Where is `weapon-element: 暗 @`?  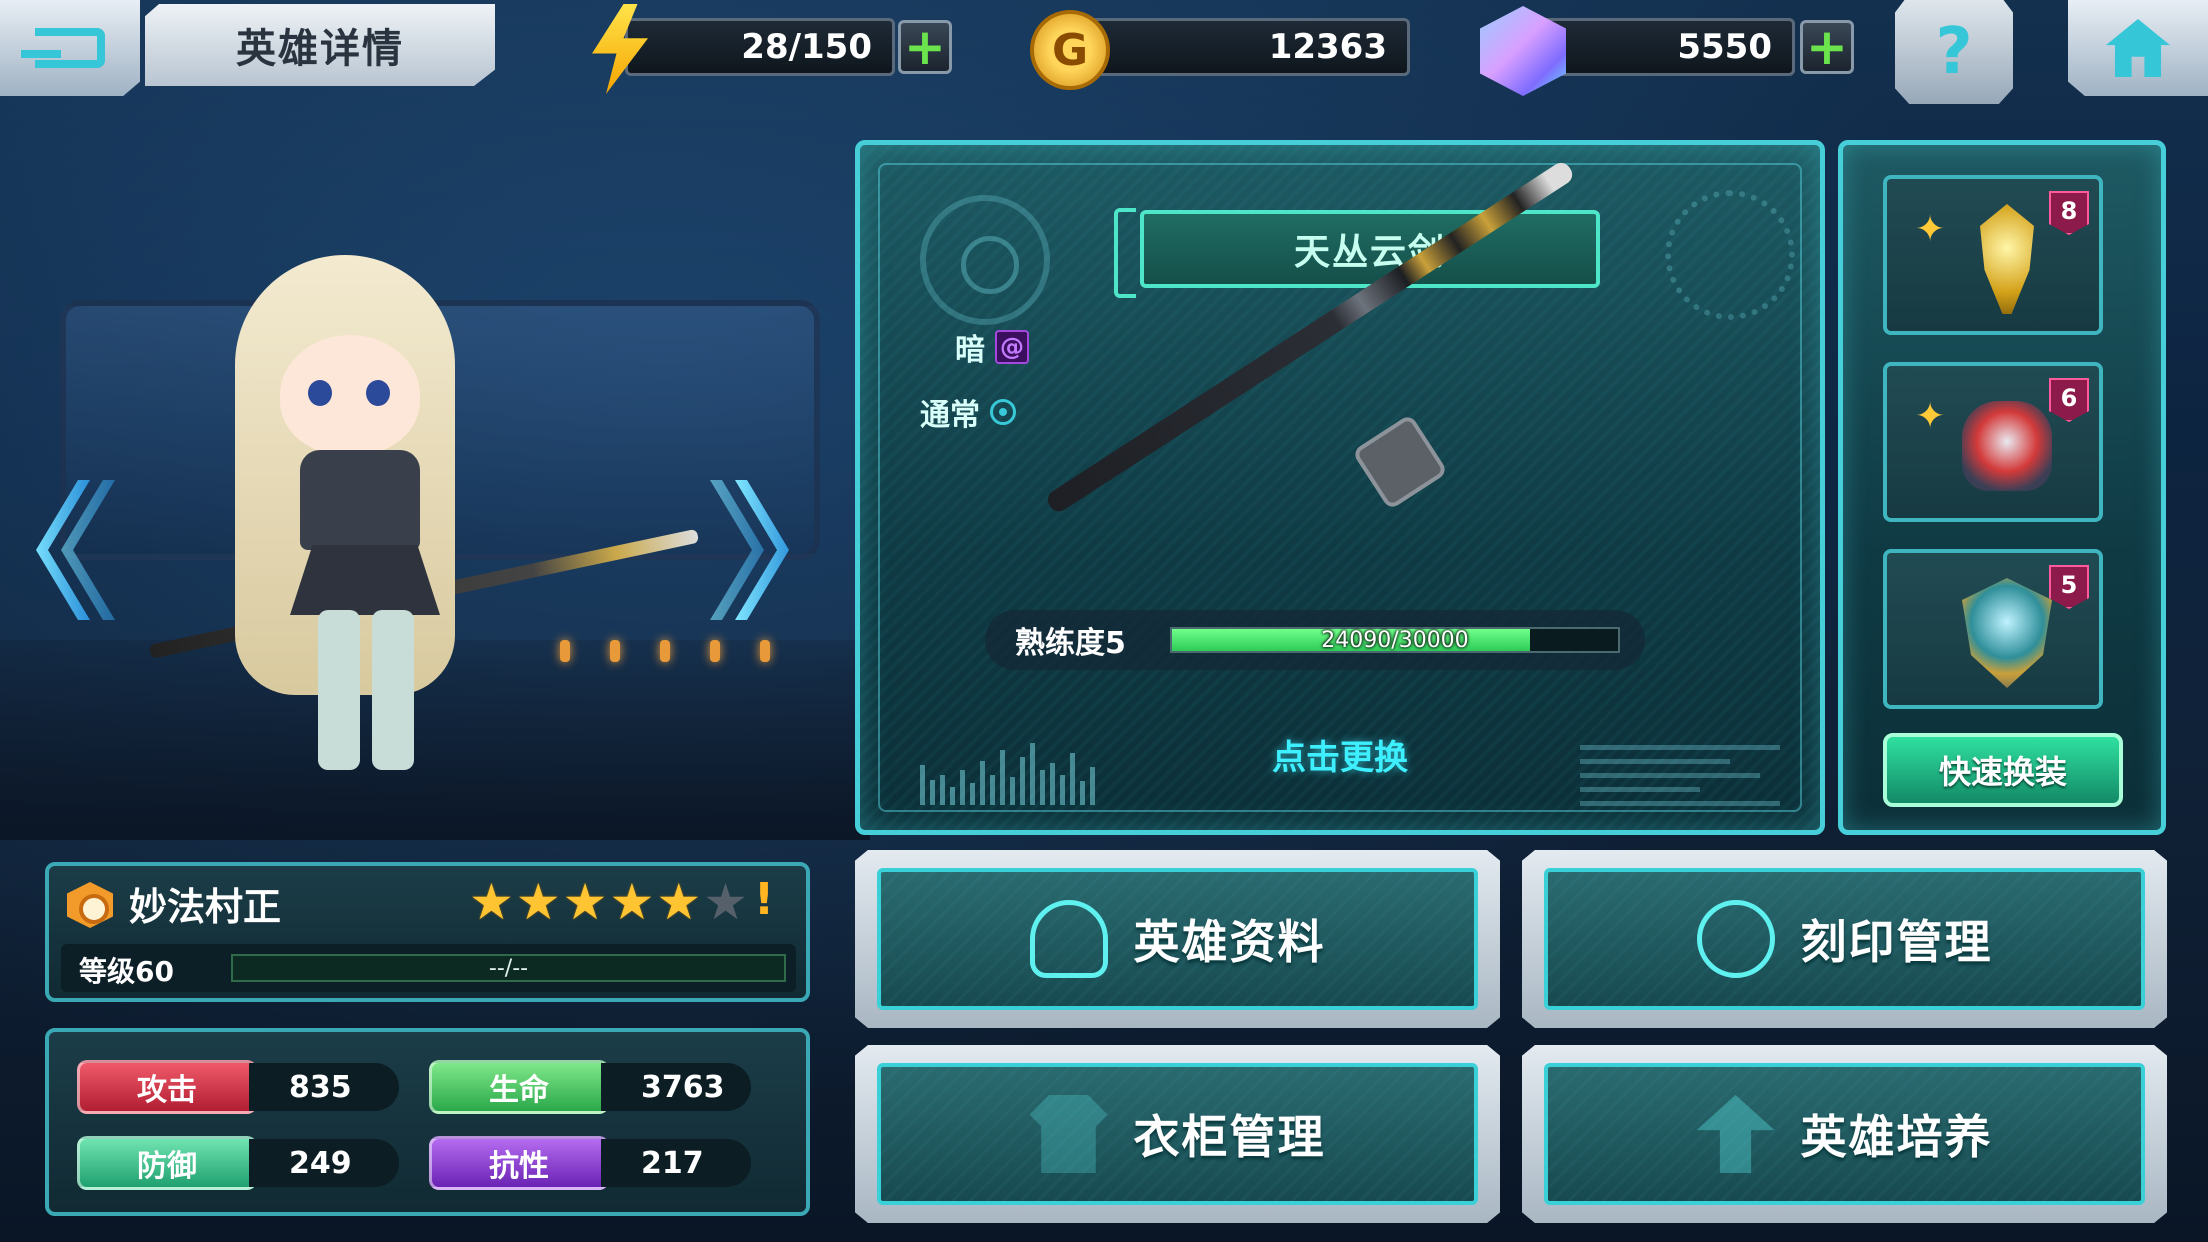
weapon-element: 暗 @ is located at coordinates (992, 347).